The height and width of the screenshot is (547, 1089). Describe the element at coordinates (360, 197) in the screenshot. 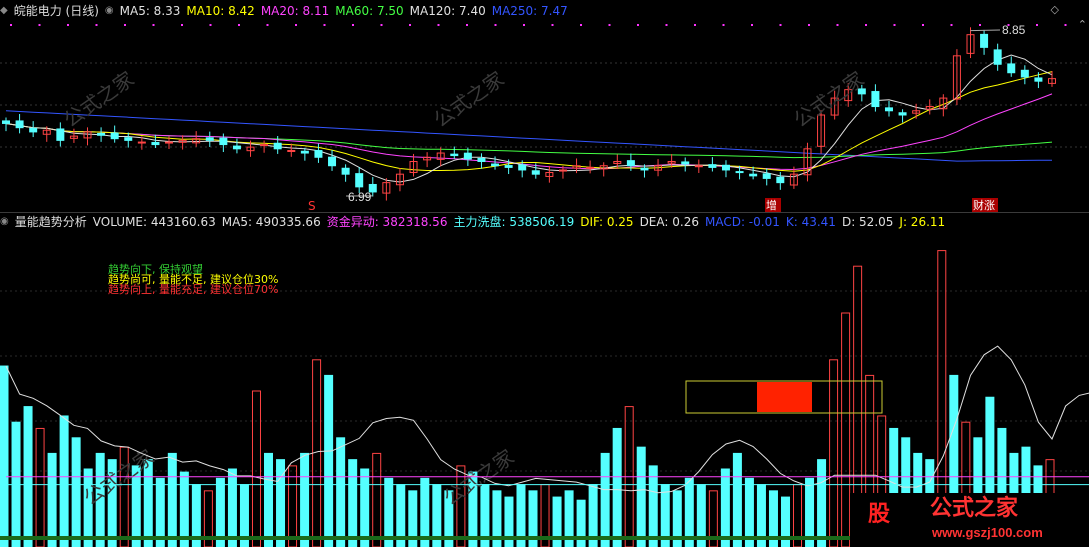

I see `low-label: 6.99` at that location.